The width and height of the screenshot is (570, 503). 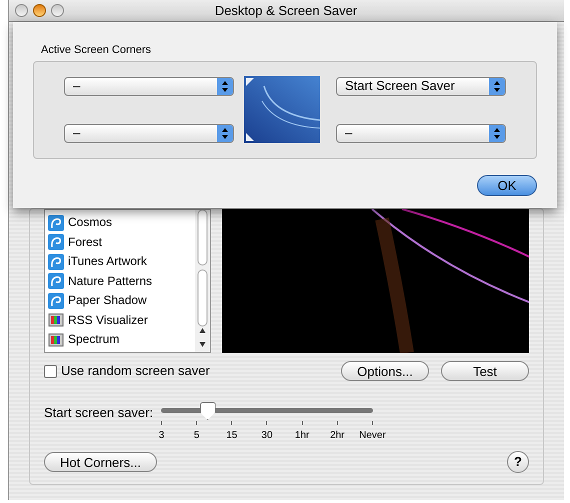 I want to click on slider-label: Start screen saver:, so click(x=99, y=413).